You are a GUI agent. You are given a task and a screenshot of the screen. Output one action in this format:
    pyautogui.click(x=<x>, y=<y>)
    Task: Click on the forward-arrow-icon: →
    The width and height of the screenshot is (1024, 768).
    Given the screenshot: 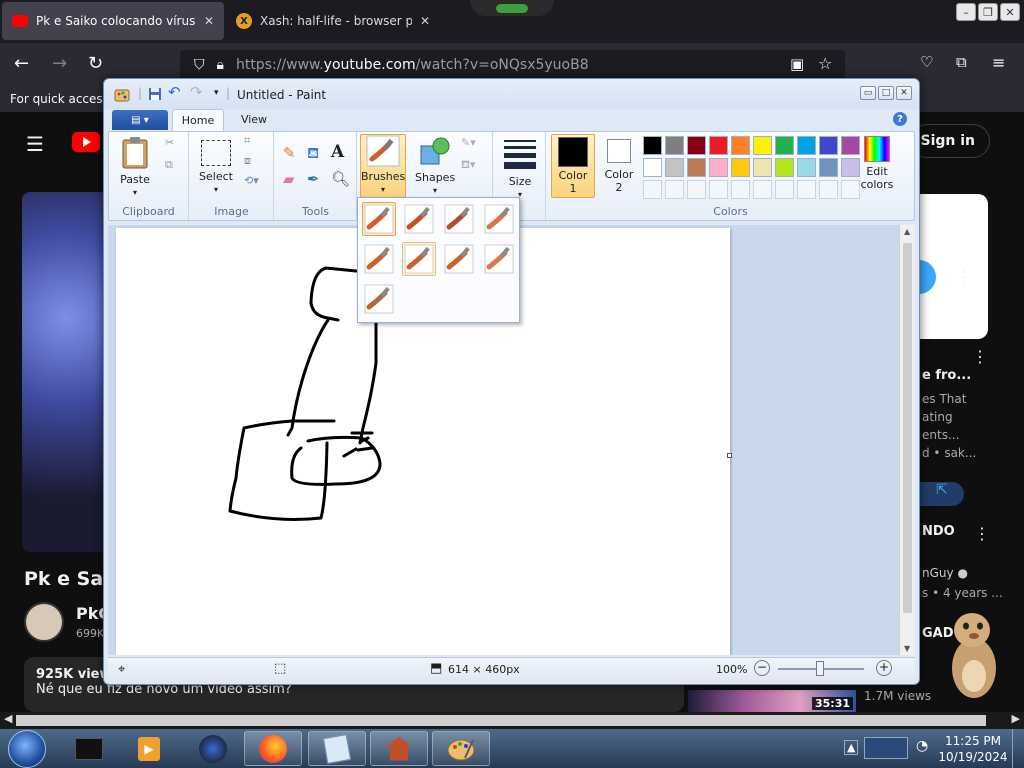 What is the action you would take?
    pyautogui.click(x=59, y=63)
    